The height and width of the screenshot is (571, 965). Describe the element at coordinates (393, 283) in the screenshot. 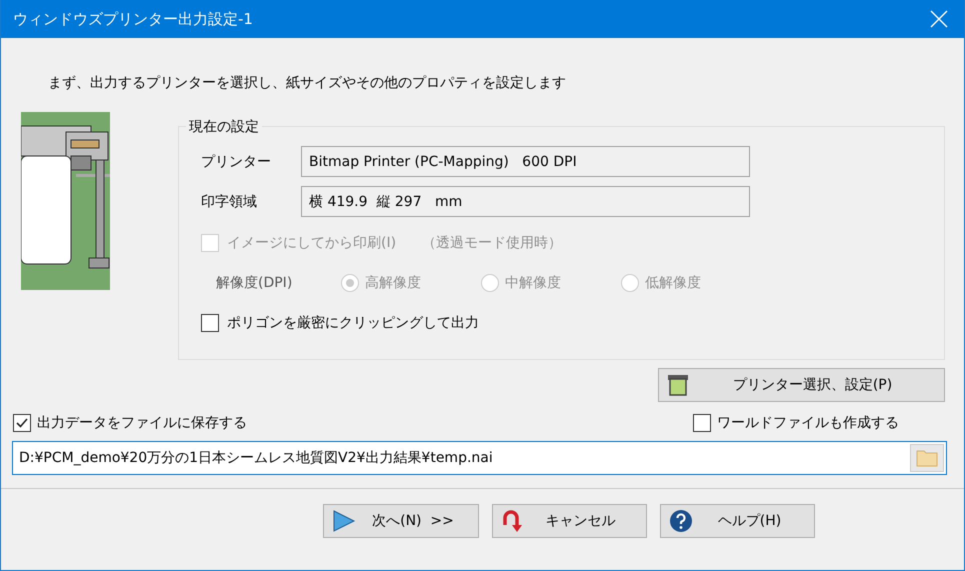

I see `radio-label: 高解像度` at that location.